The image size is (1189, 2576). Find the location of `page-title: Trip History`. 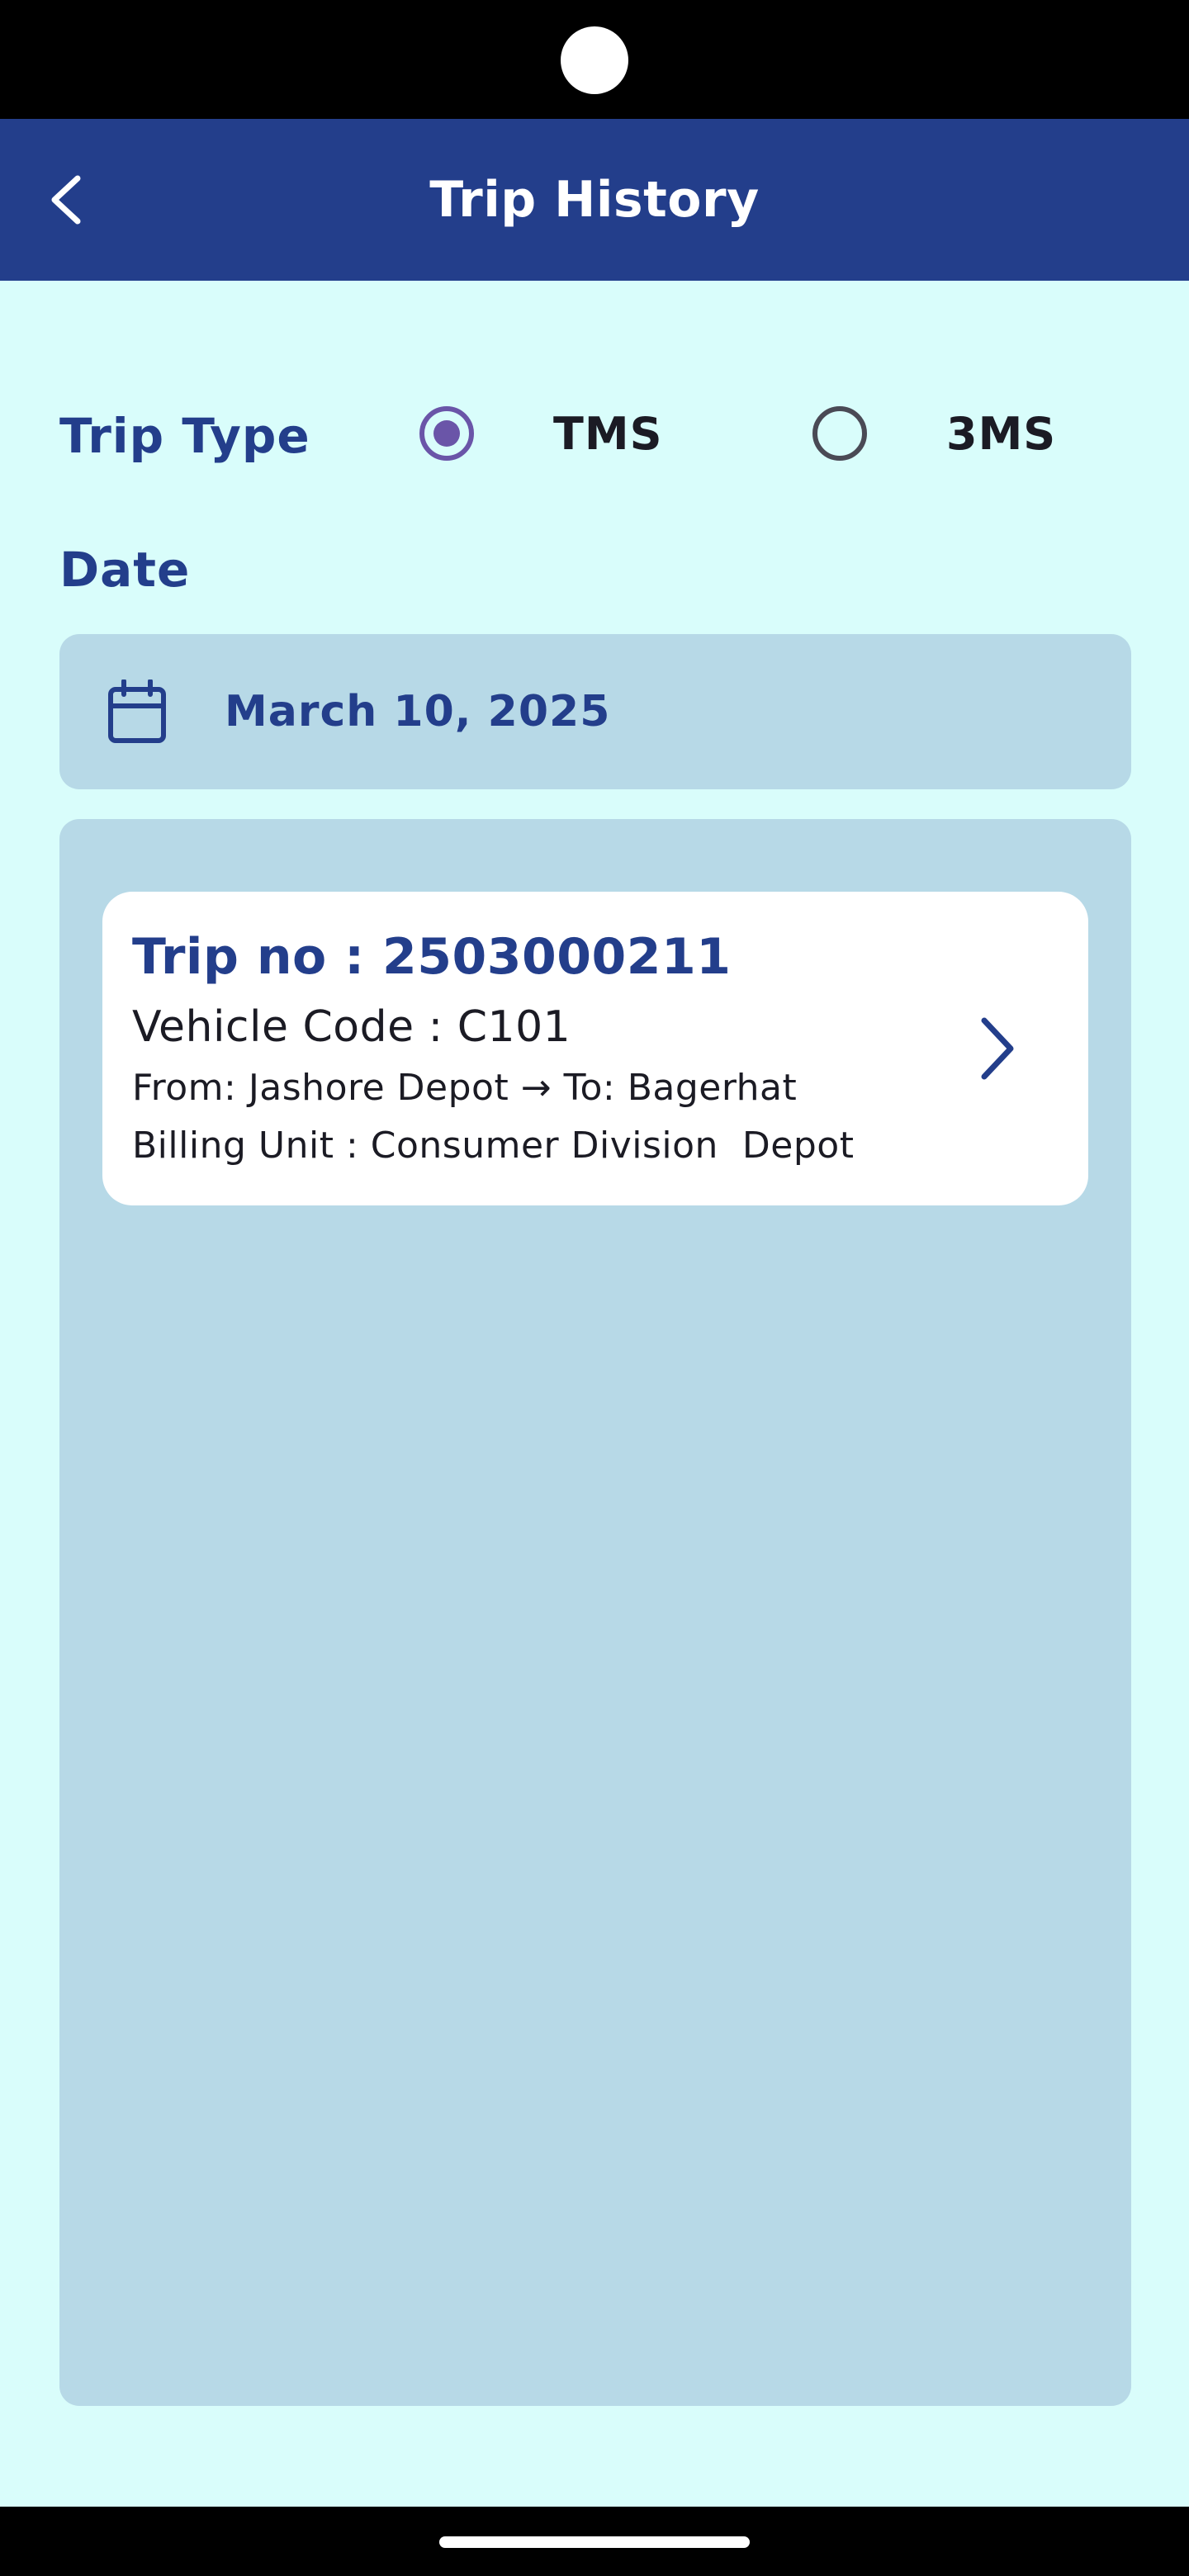

page-title: Trip History is located at coordinates (594, 200).